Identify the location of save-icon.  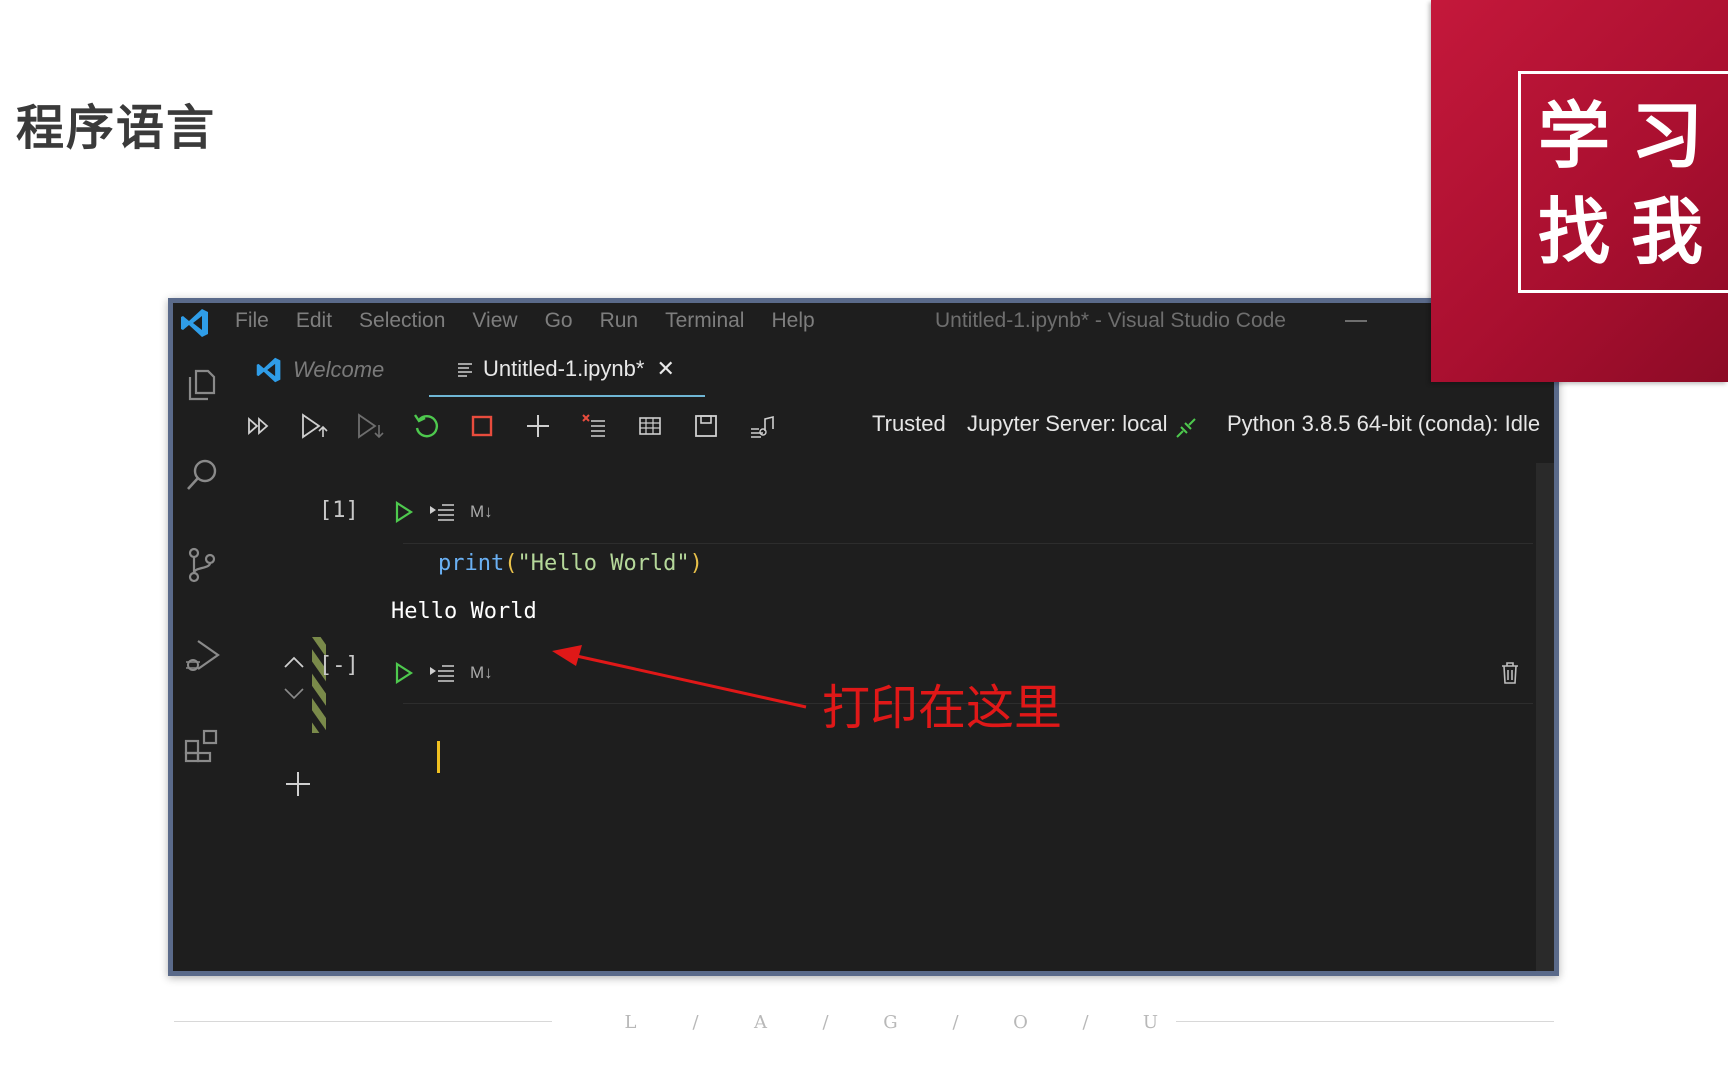
(706, 426).